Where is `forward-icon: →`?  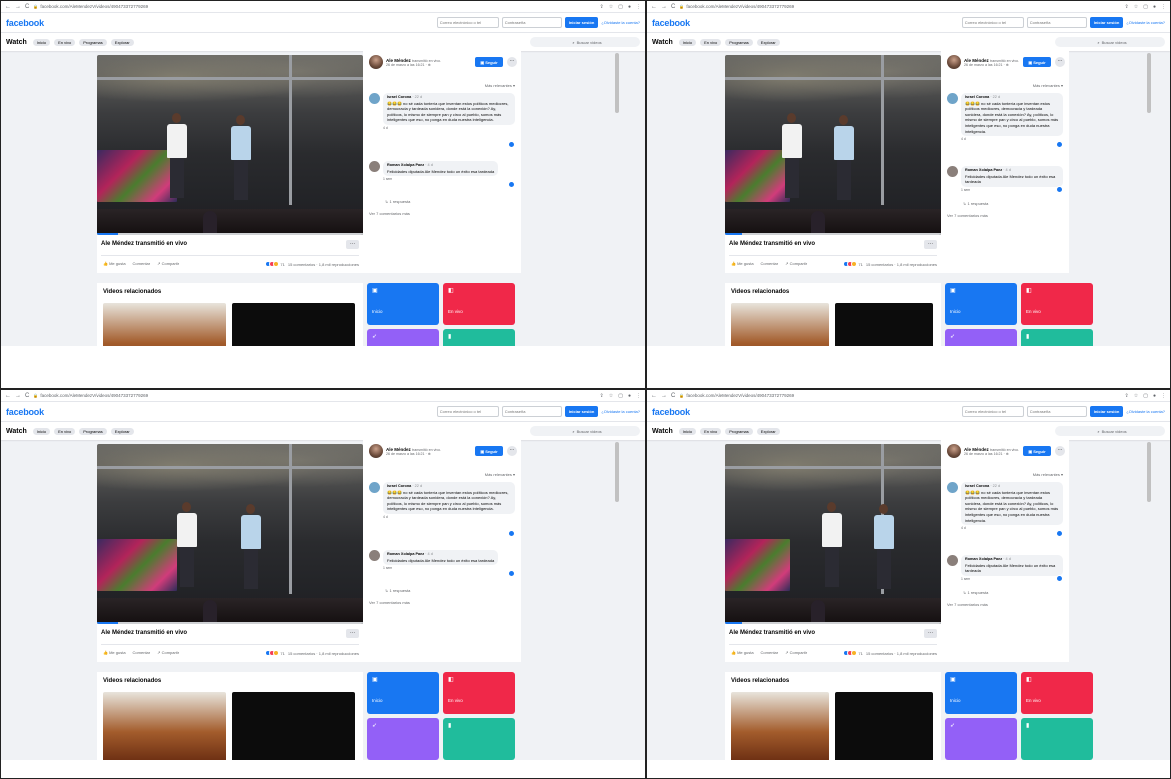
forward-icon: → is located at coordinates (664, 7).